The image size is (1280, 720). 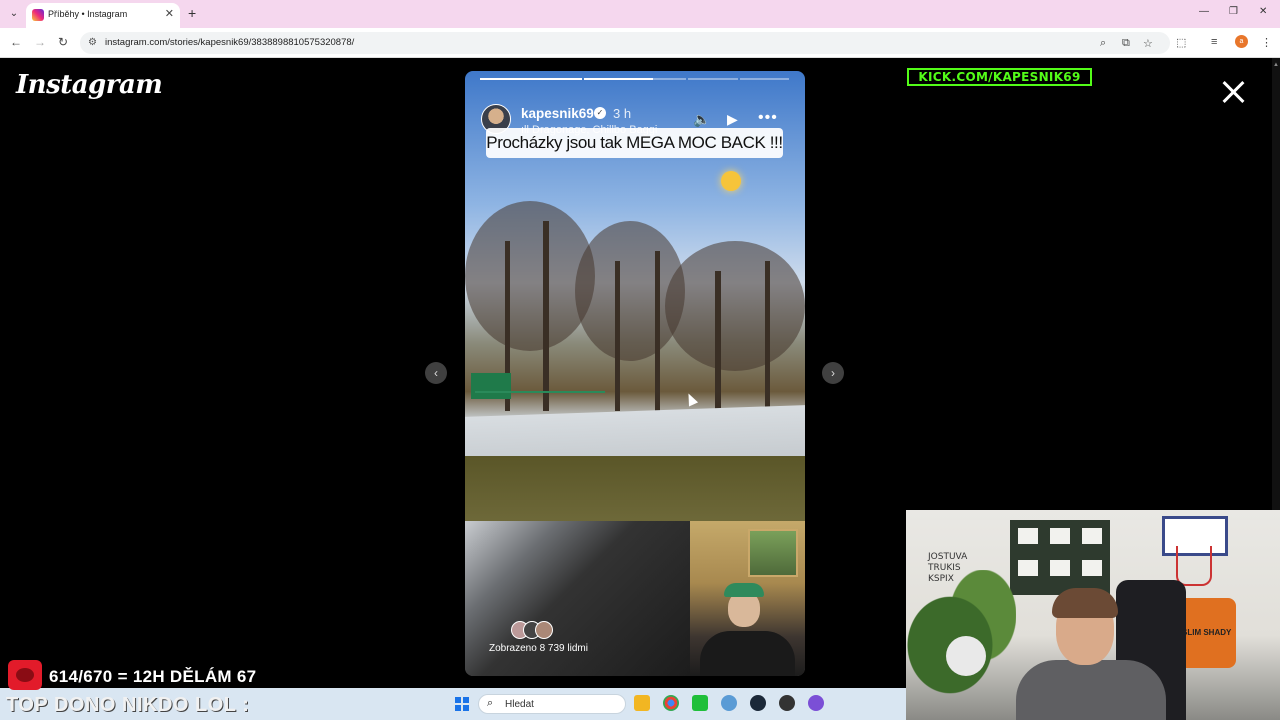 I want to click on previous-story-icon: ‹, so click(x=436, y=373).